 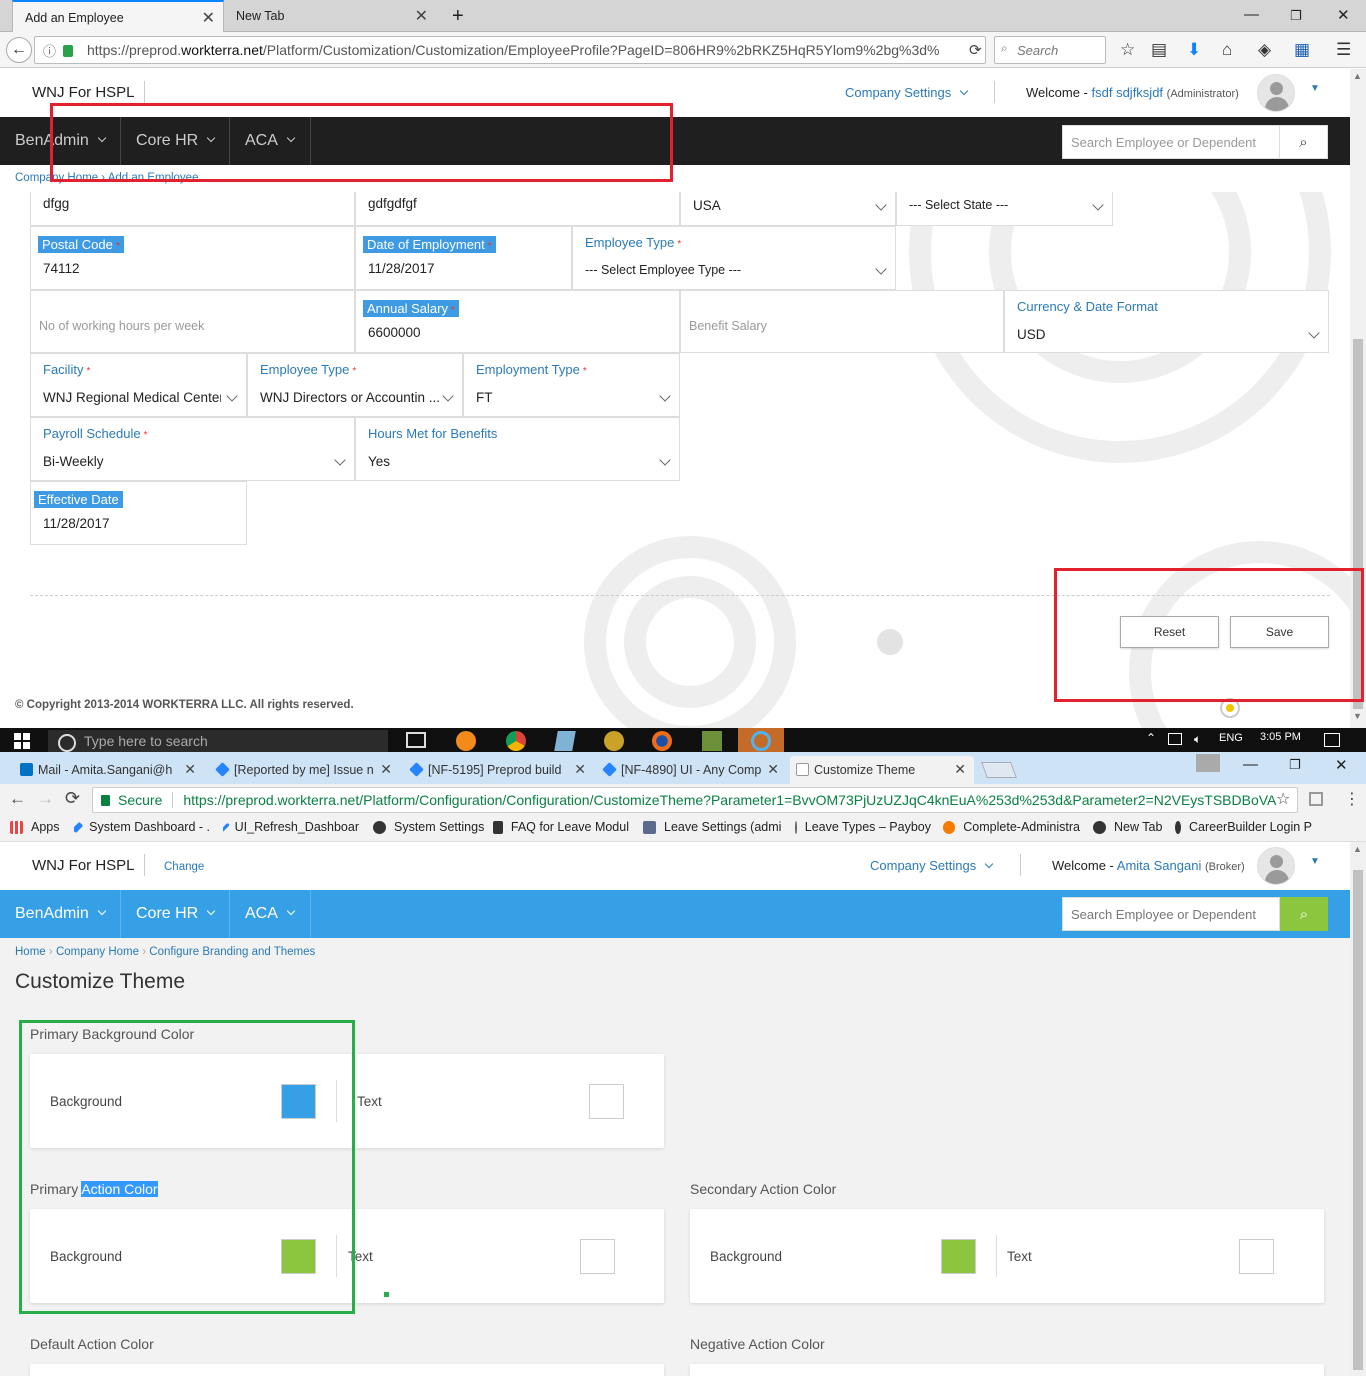 What do you see at coordinates (1197, 739) in the screenshot?
I see `volume-icon: 🔈︎` at bounding box center [1197, 739].